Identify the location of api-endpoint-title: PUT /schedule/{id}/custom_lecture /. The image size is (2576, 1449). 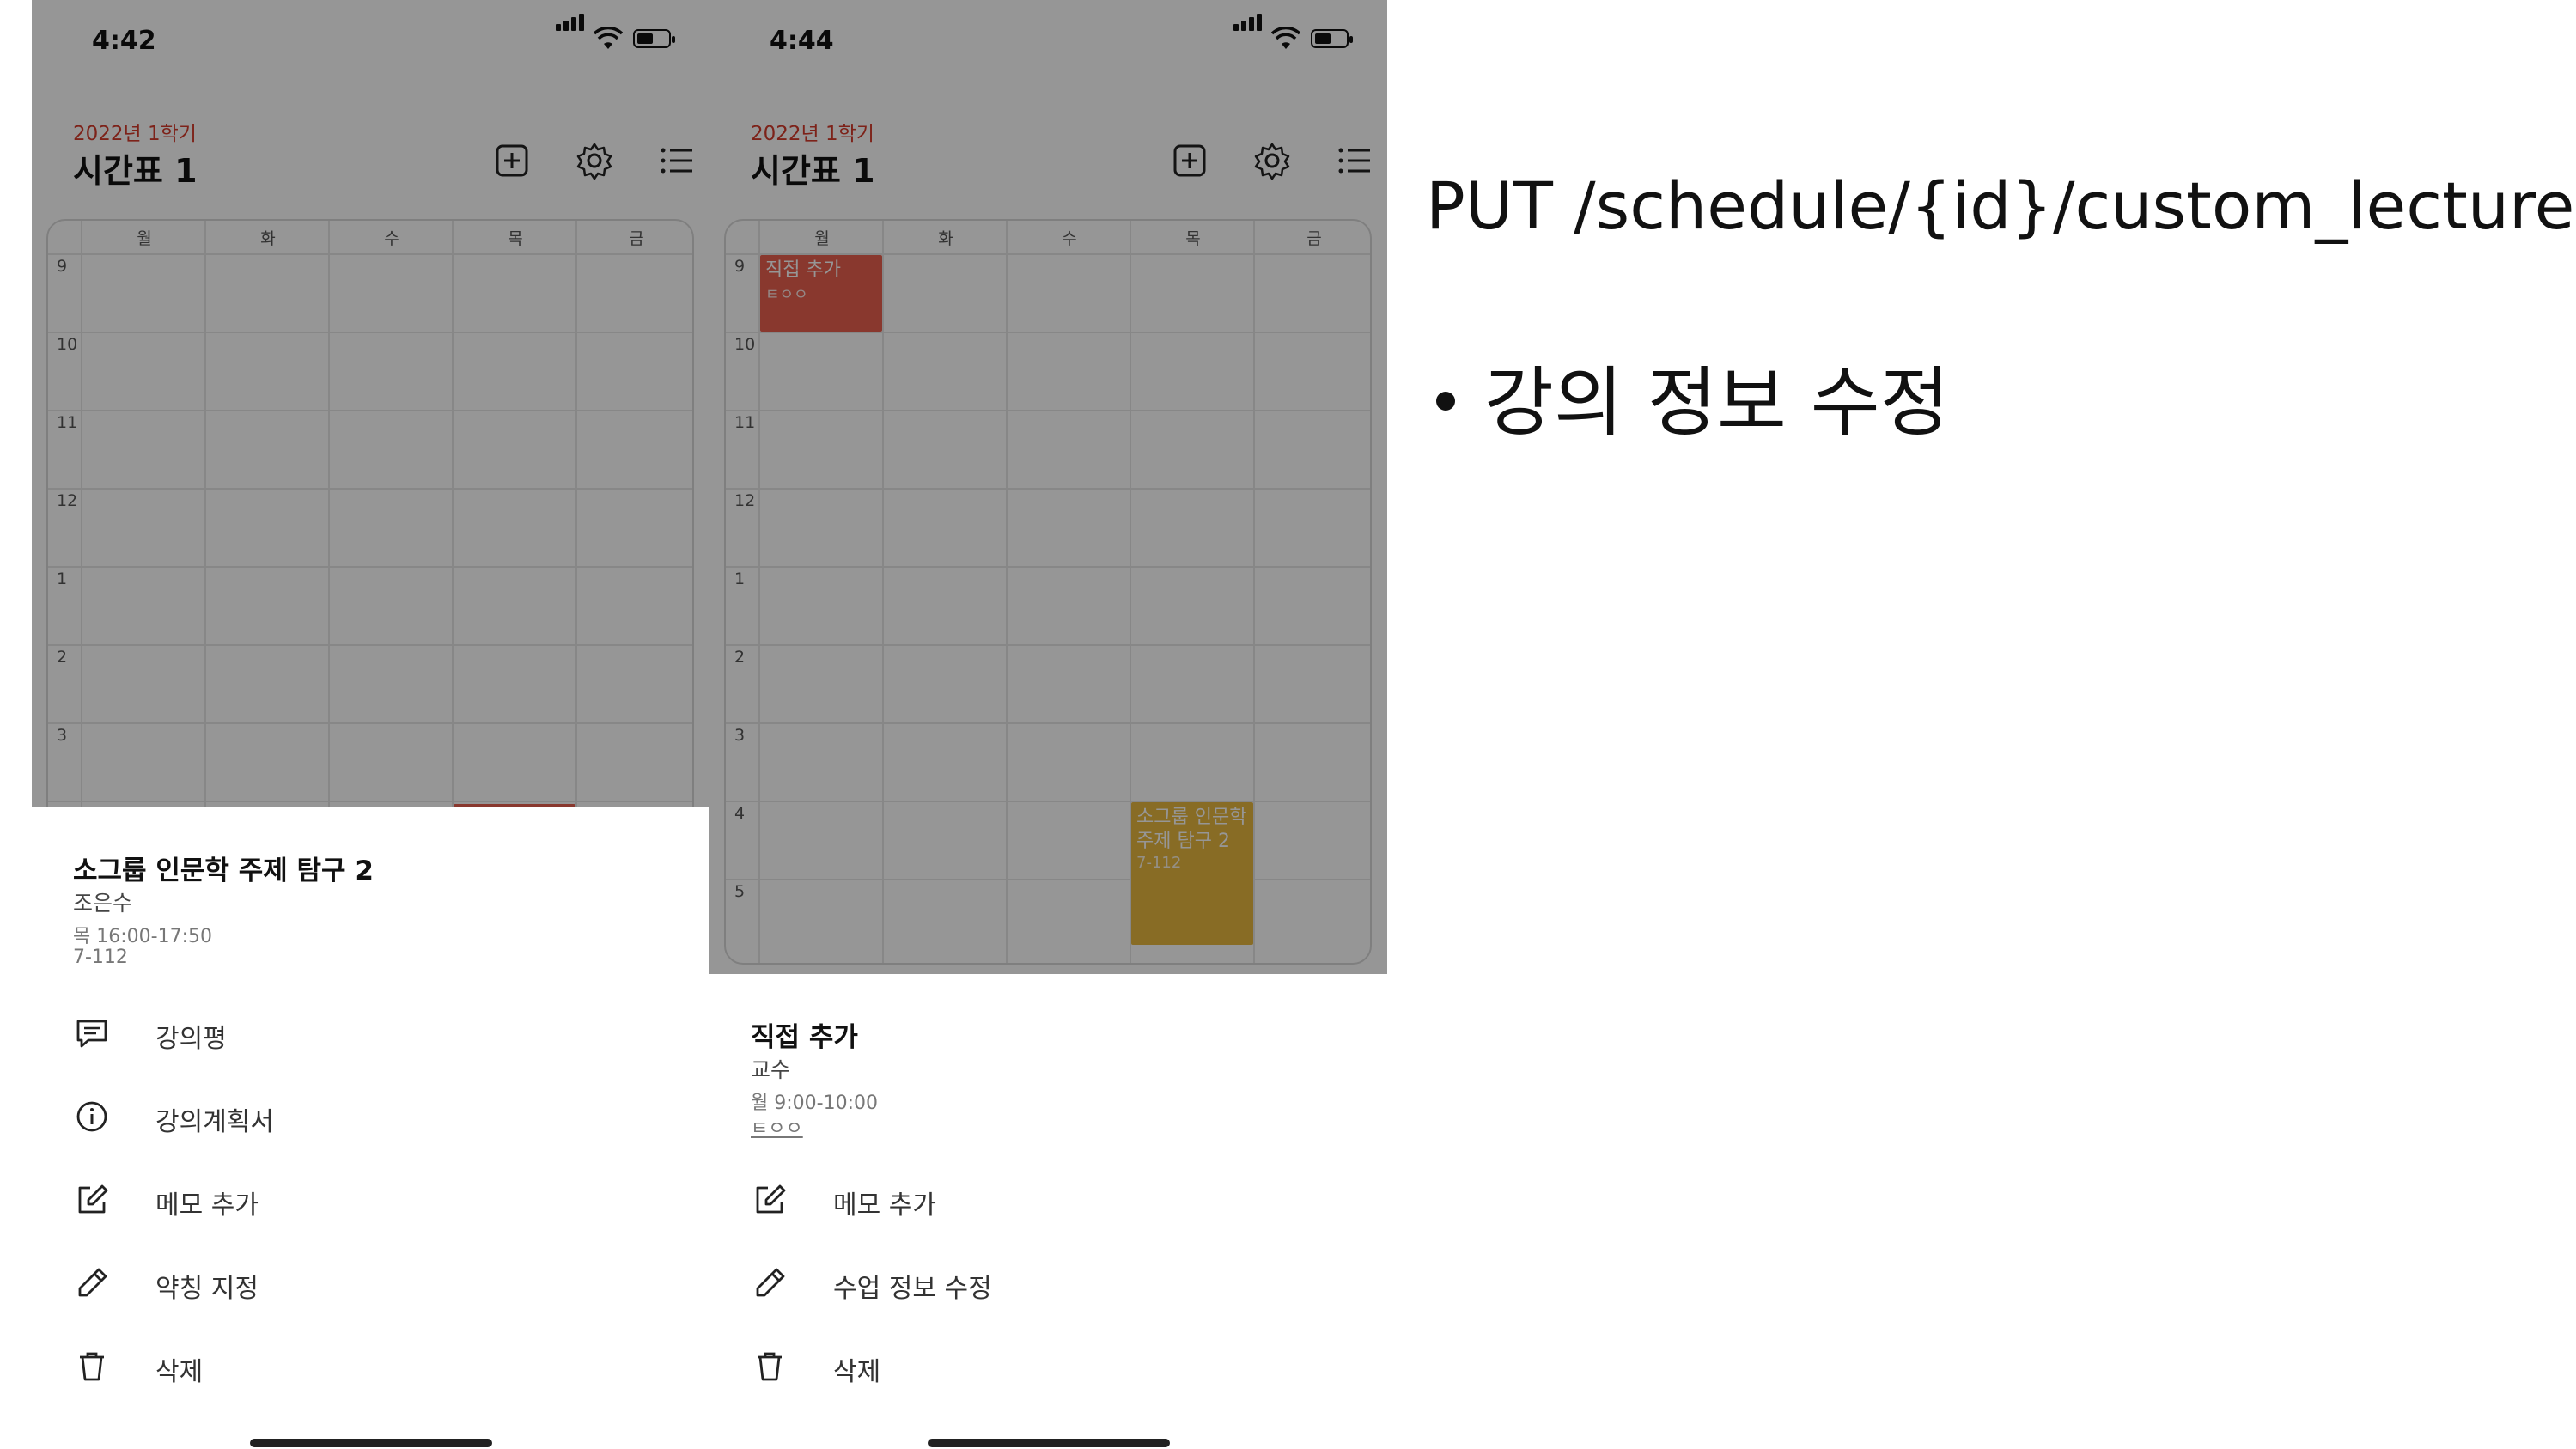
(2001, 205).